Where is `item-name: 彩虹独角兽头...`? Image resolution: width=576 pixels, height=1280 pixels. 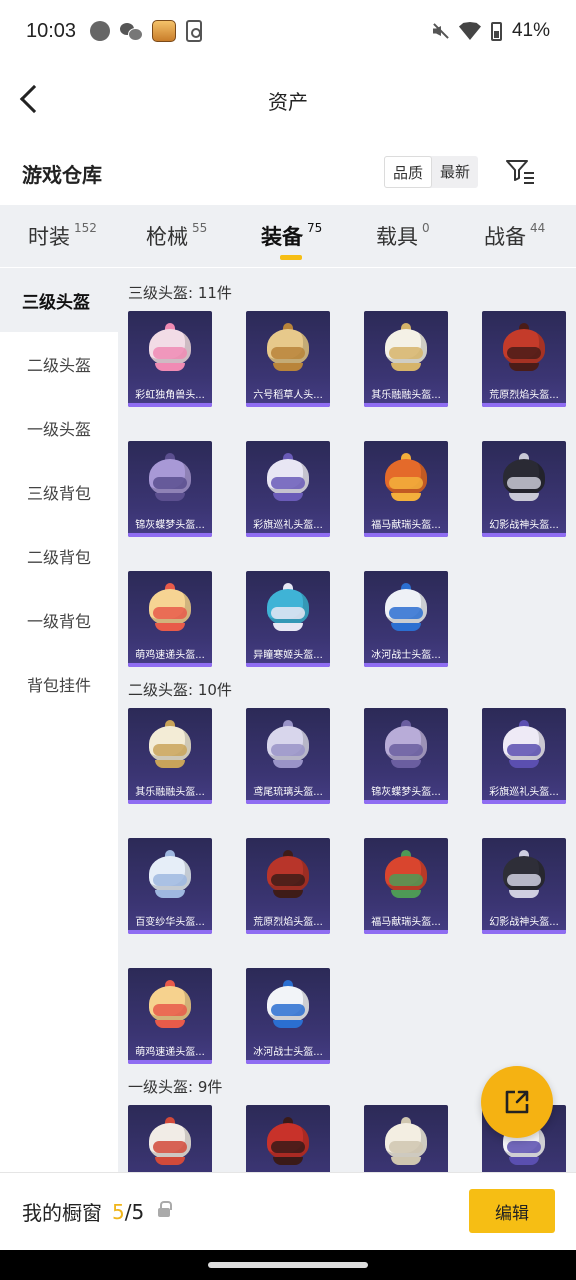
item-name: 彩虹独角兽头... is located at coordinates (170, 395).